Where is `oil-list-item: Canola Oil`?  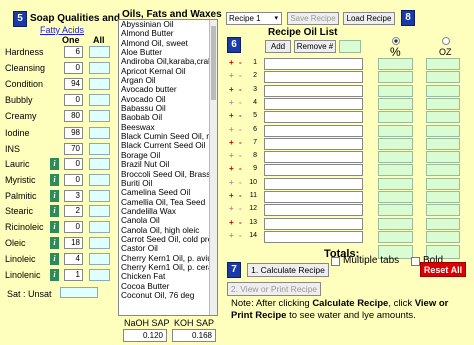
oil-list-item: Canola Oil is located at coordinates (164, 220).